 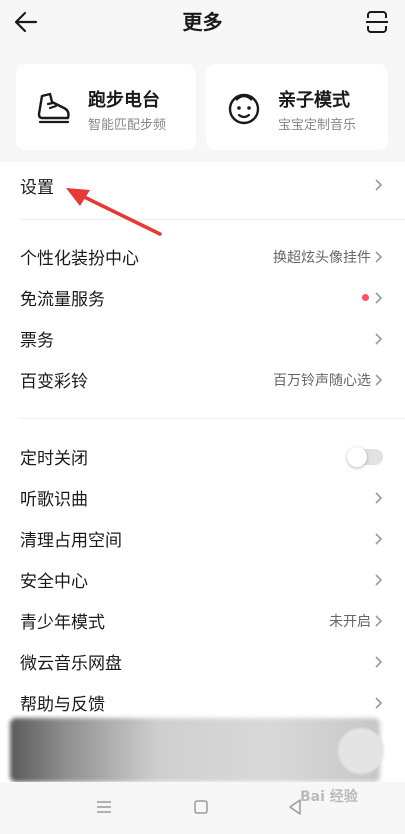 I want to click on row-label: 百变彩铃, so click(x=54, y=382).